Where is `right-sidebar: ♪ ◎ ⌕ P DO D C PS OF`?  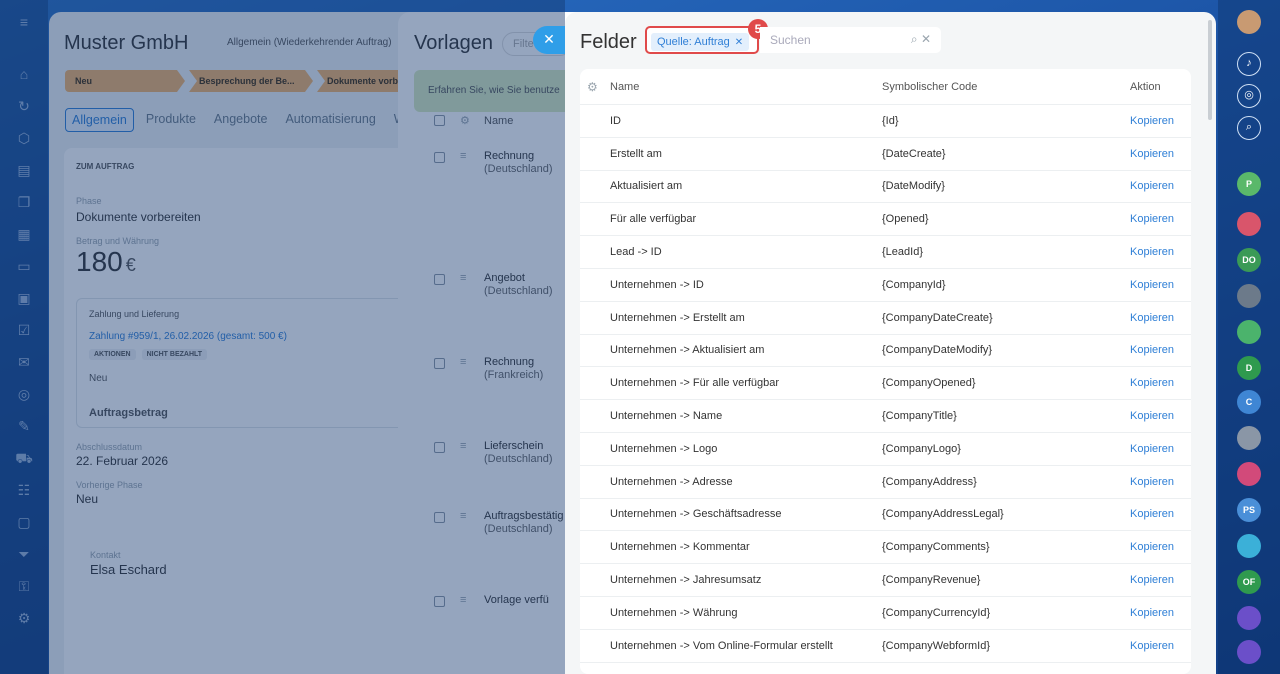
right-sidebar: ♪ ◎ ⌕ P DO D C PS OF is located at coordinates (1249, 337).